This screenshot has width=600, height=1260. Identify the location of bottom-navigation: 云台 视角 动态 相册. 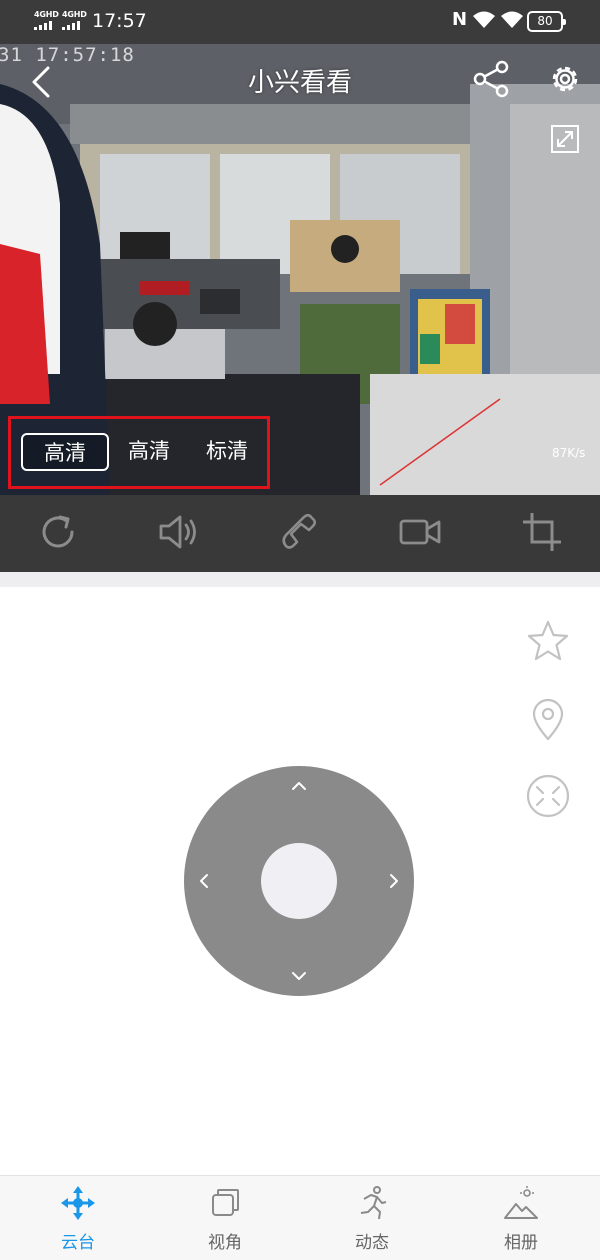
(300, 1217).